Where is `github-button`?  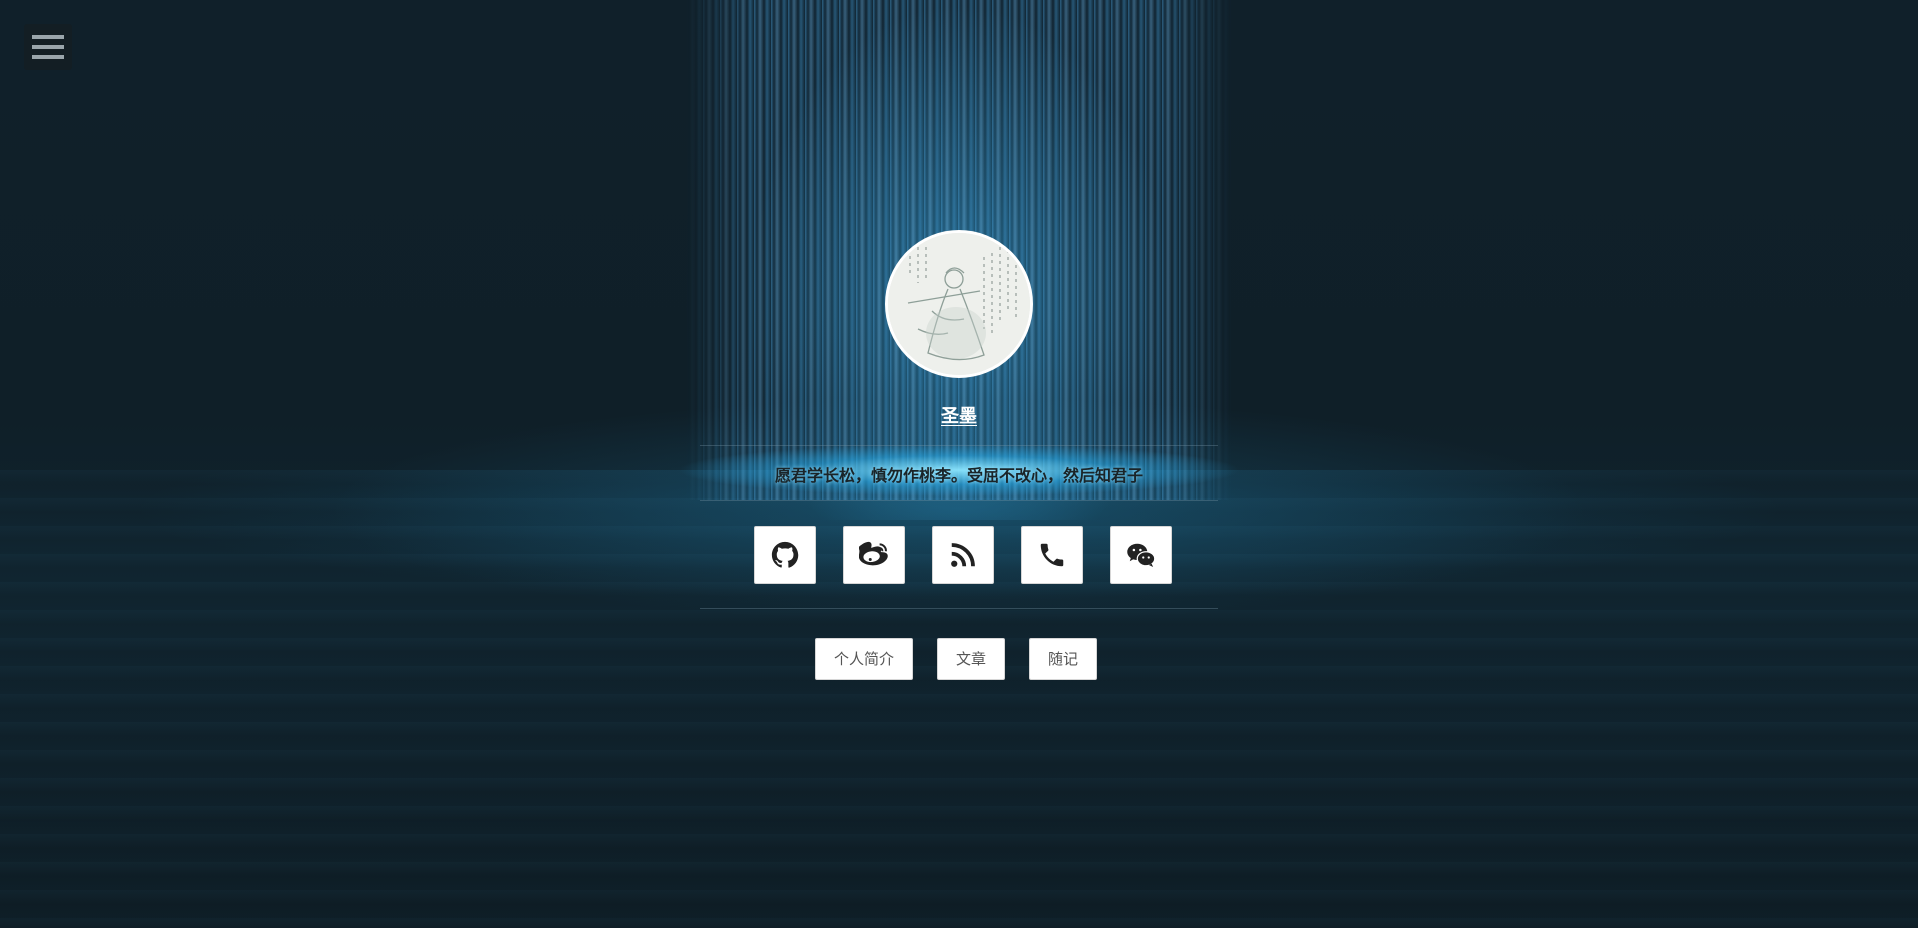 github-button is located at coordinates (785, 555).